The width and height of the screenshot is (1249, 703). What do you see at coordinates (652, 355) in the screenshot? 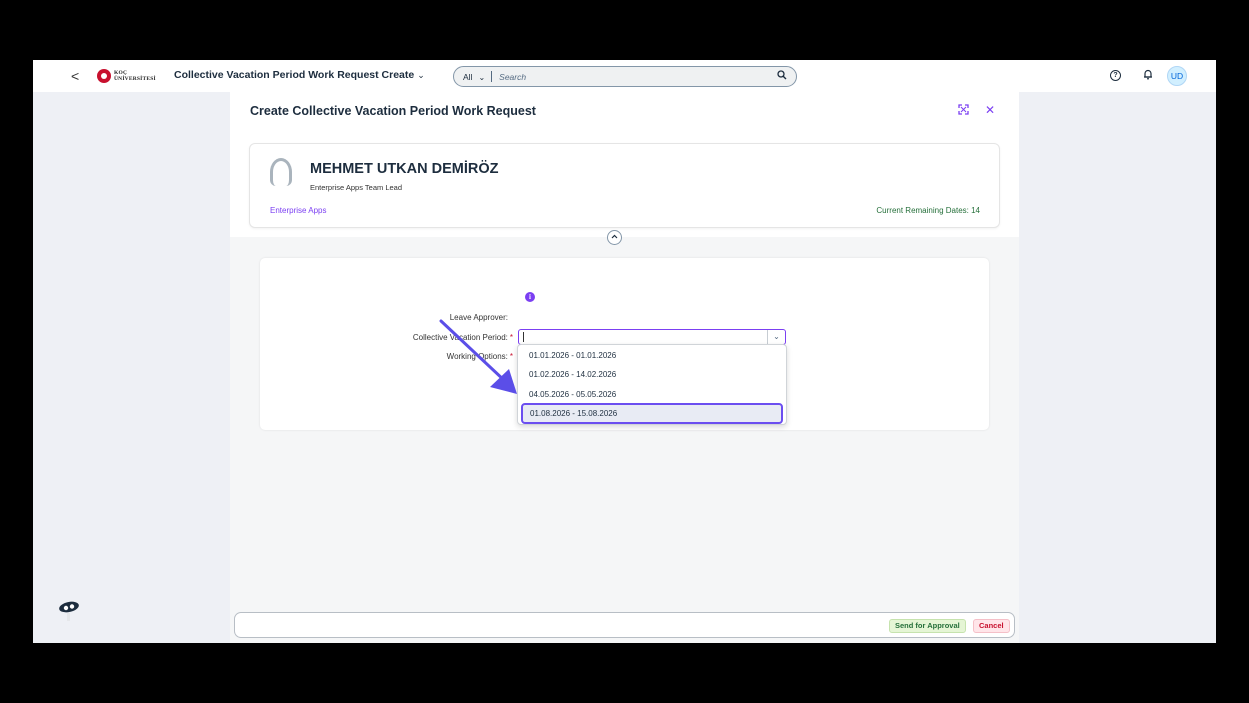
I see `period-option-1: 01.01.2026 - 01.01.2026` at bounding box center [652, 355].